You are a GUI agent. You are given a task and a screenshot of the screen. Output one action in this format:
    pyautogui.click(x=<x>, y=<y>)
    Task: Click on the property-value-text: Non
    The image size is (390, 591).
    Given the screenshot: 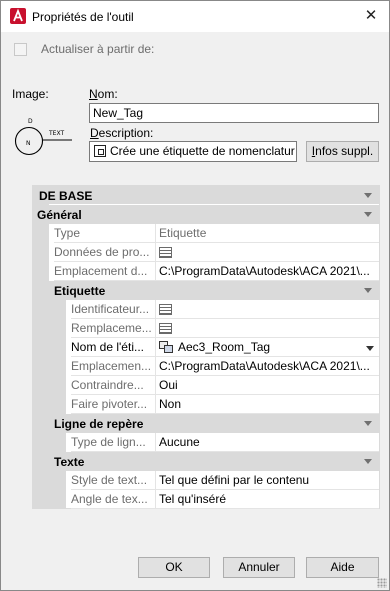 What is the action you would take?
    pyautogui.click(x=170, y=404)
    